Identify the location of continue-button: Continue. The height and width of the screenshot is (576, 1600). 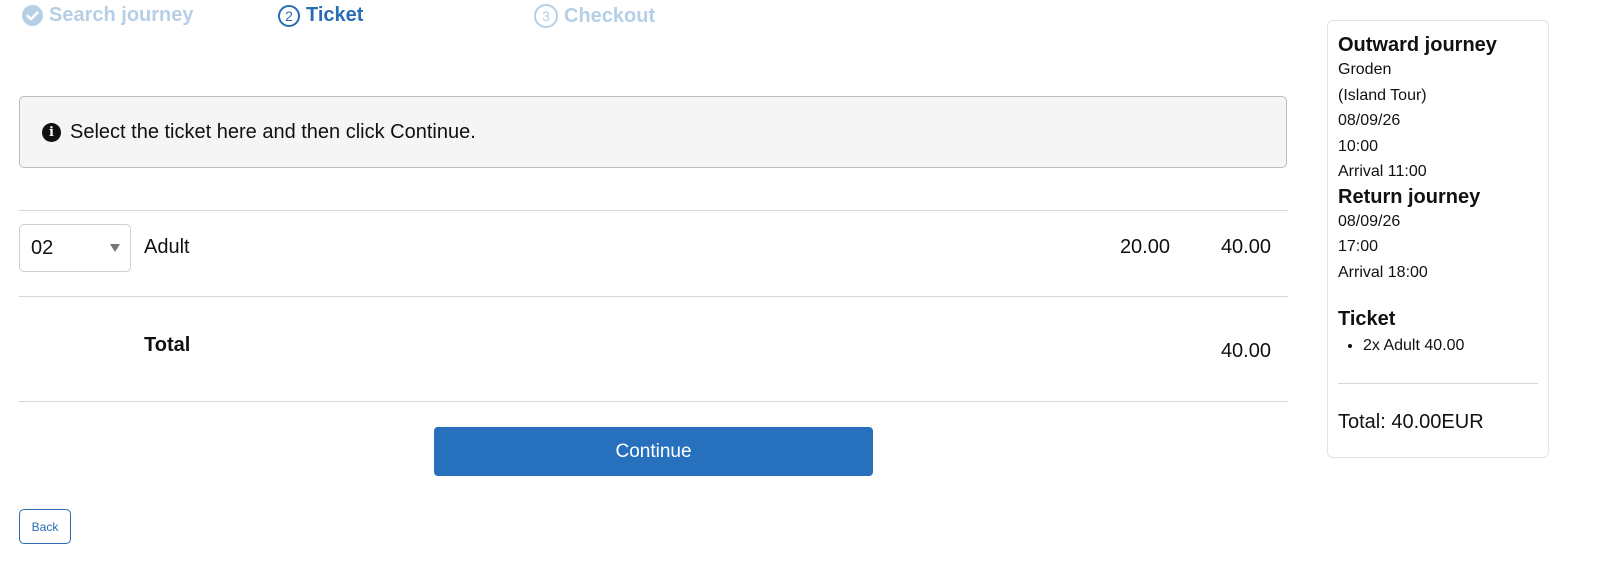
(653, 451).